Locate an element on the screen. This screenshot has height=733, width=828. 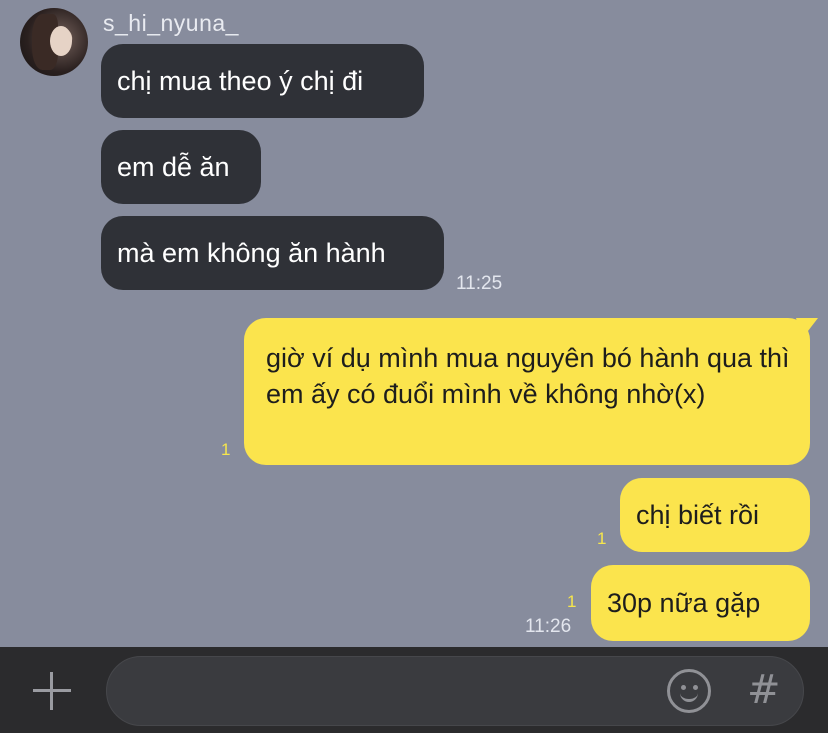
incoming-message: chị mua theo ý chị đi is located at coordinates (262, 81).